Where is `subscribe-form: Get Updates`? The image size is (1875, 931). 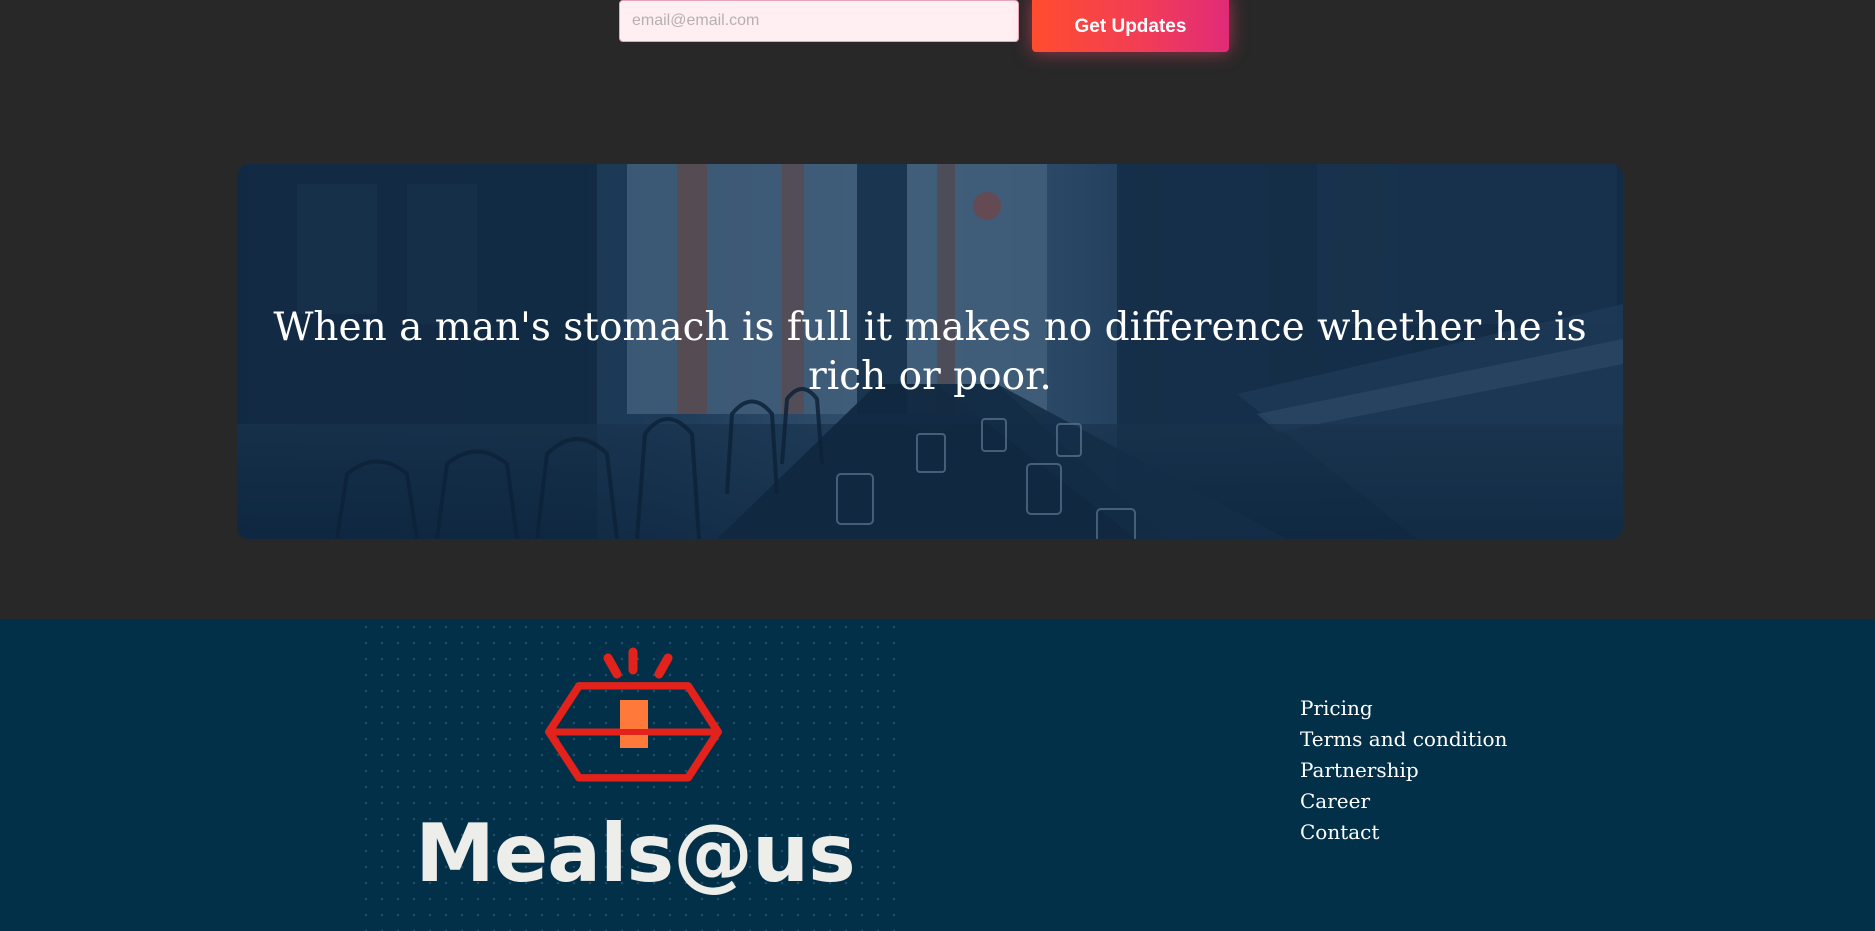 subscribe-form: Get Updates is located at coordinates (925, 27).